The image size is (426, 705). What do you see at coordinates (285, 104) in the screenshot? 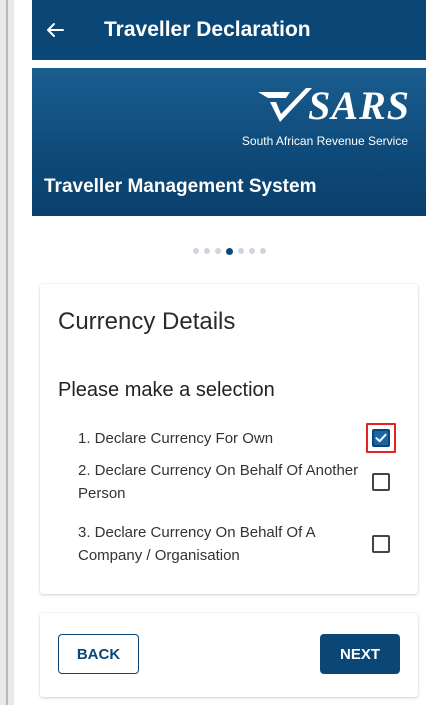
I see `sars-logo-mark-icon` at bounding box center [285, 104].